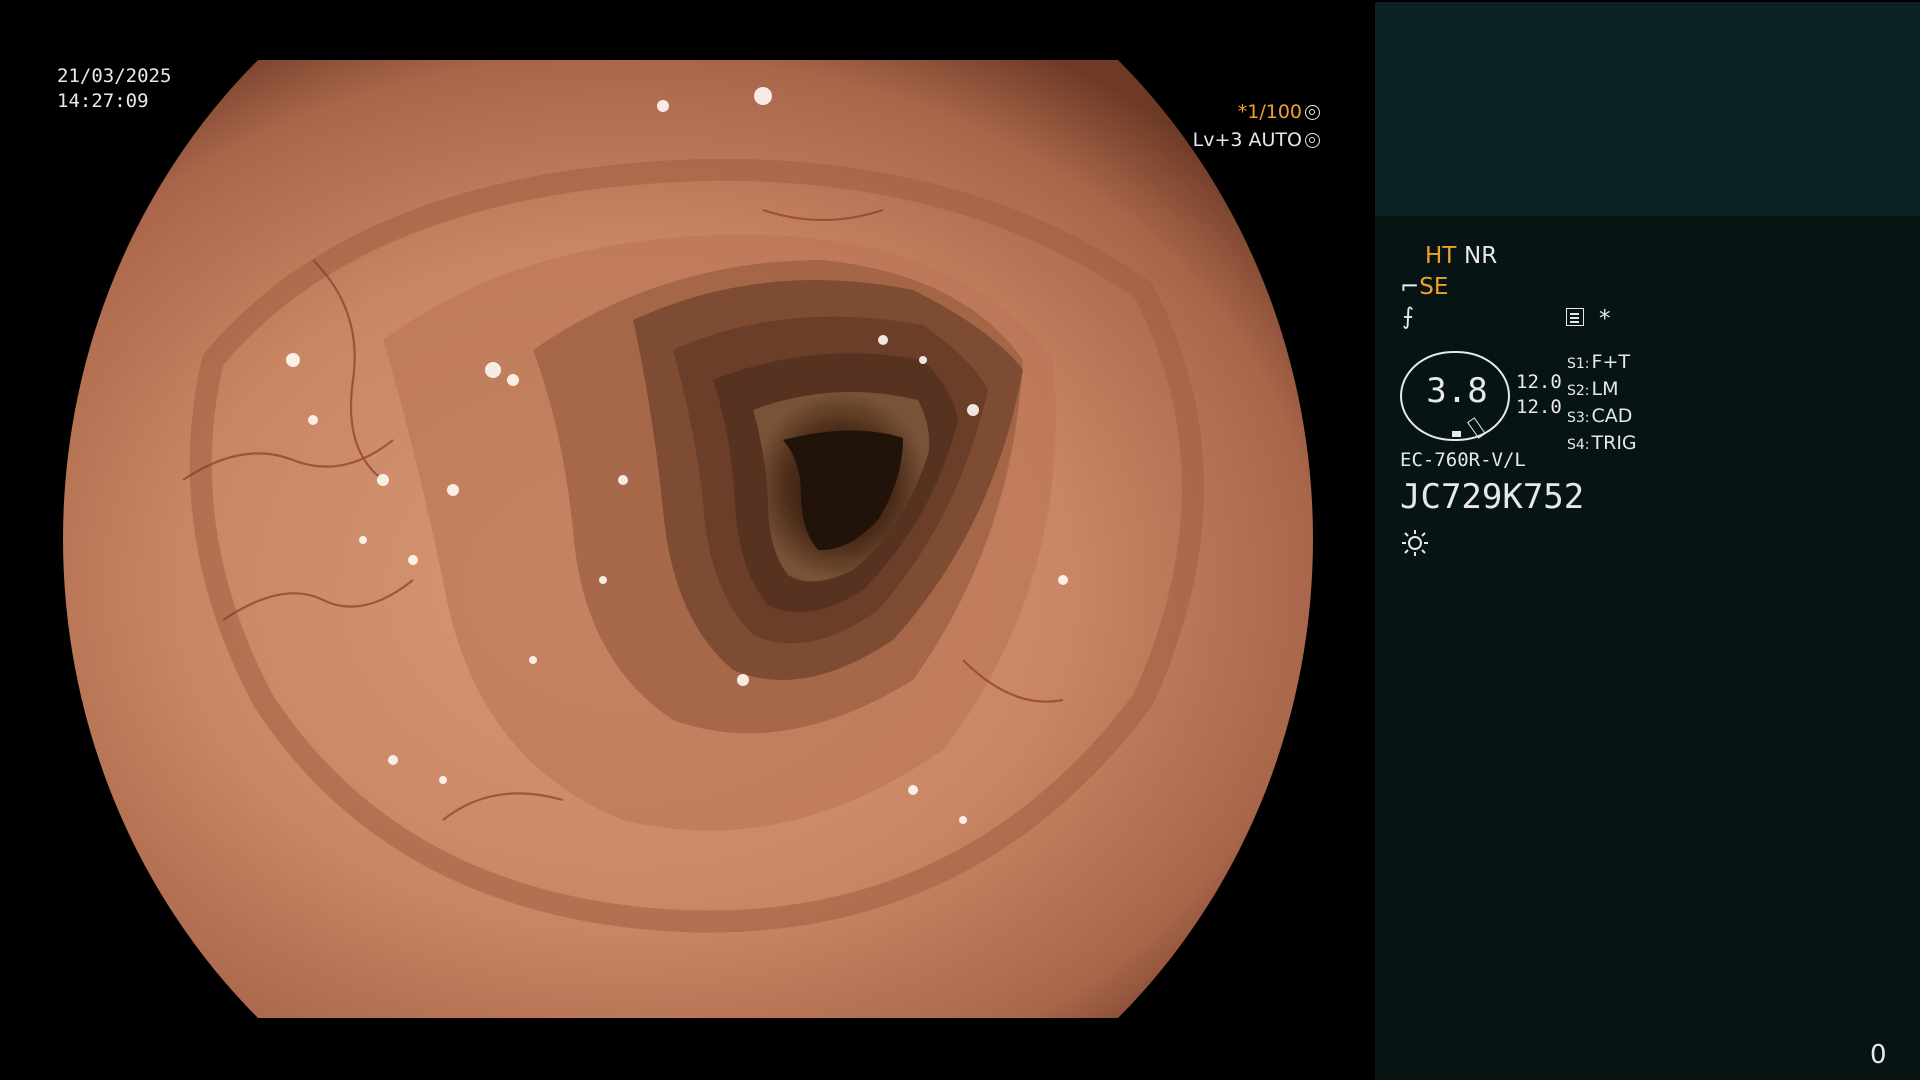  What do you see at coordinates (1647, 109) in the screenshot?
I see `info-panel-header` at bounding box center [1647, 109].